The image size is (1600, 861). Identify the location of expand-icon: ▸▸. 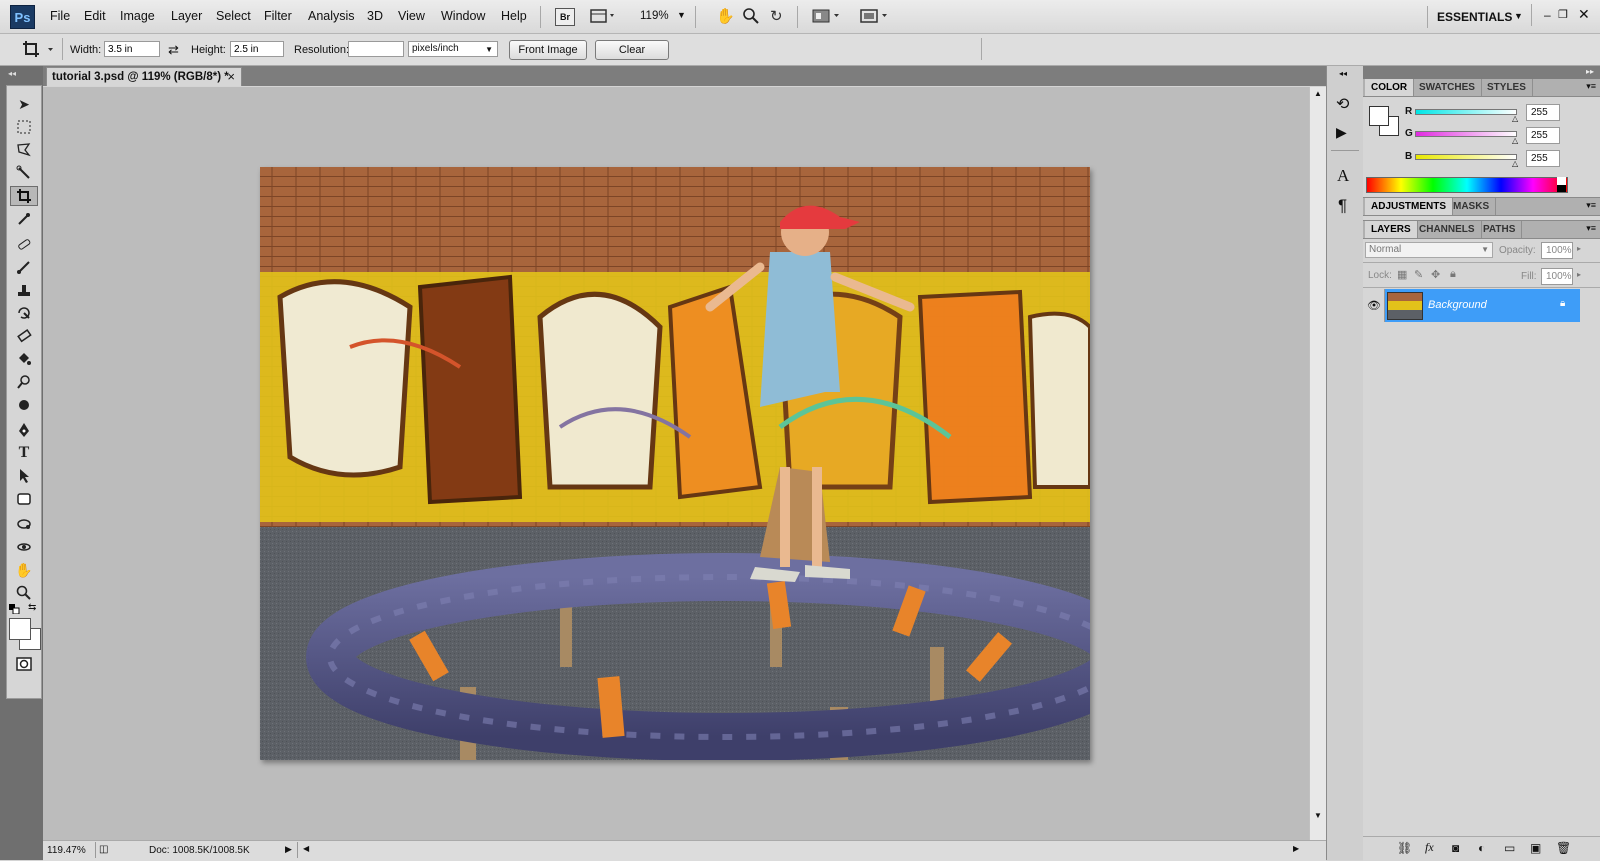
(1590, 71).